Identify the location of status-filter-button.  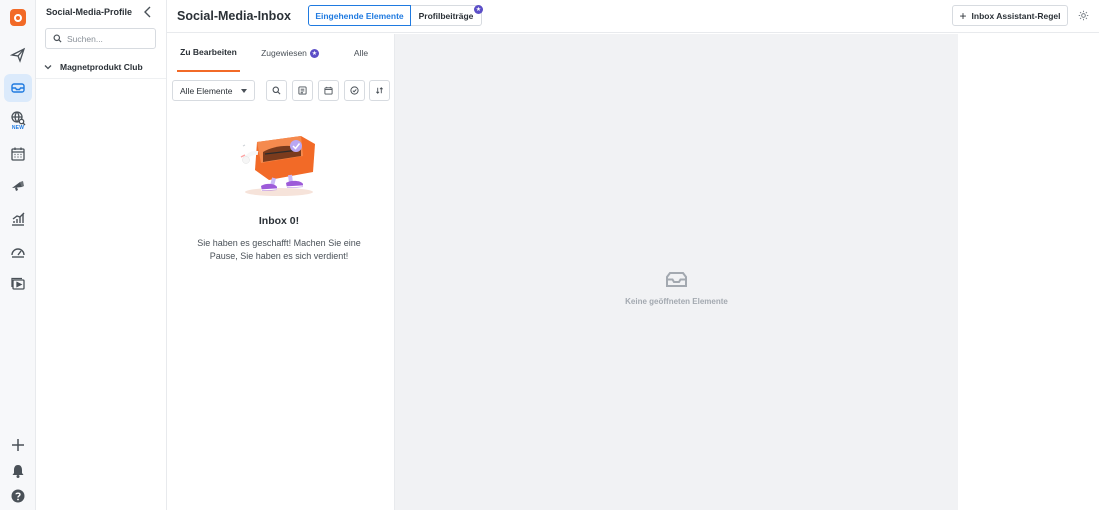
(354, 90).